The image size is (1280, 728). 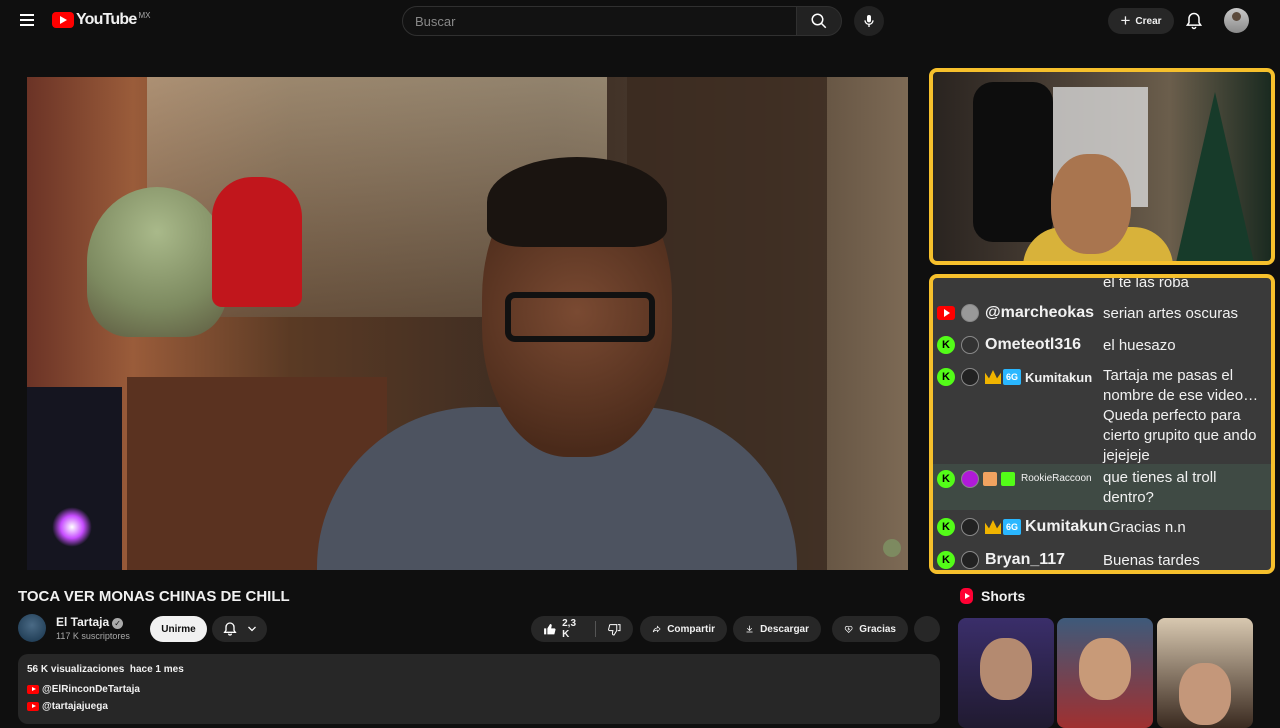 What do you see at coordinates (156, 669) in the screenshot?
I see `upload-date: hace 1 mes` at bounding box center [156, 669].